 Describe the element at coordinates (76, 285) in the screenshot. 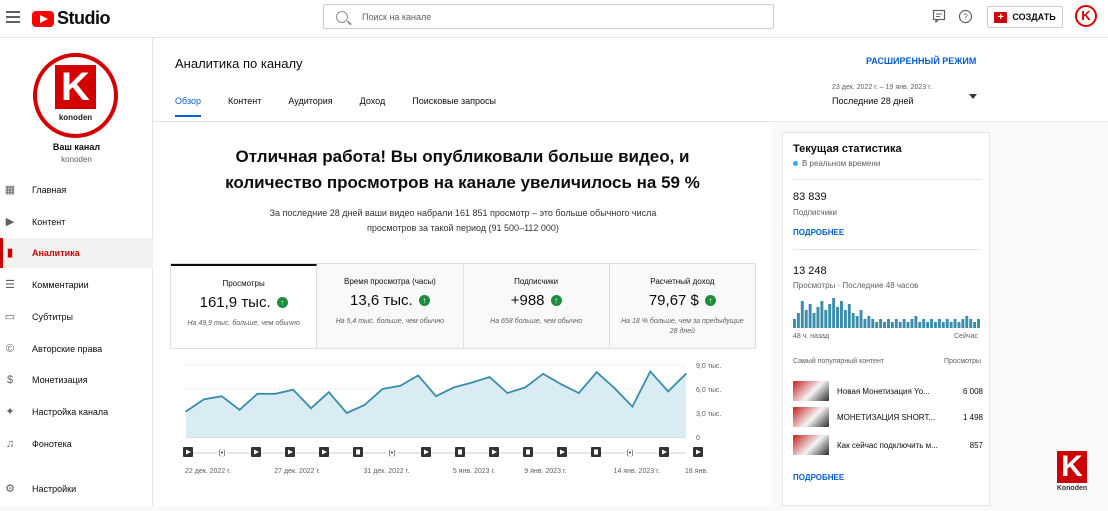

I see `sidebar-item-comments: ☰ Комментарии` at that location.